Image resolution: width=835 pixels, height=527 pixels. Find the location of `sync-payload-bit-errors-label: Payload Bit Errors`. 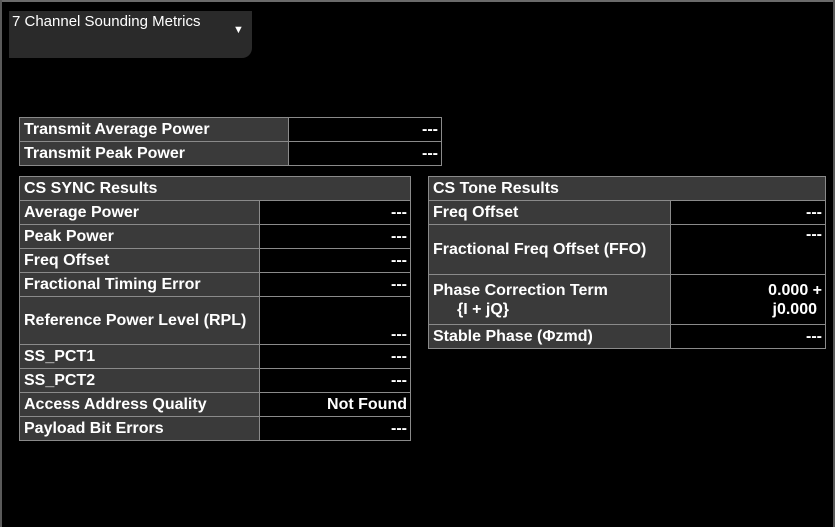

sync-payload-bit-errors-label: Payload Bit Errors is located at coordinates (139, 428).